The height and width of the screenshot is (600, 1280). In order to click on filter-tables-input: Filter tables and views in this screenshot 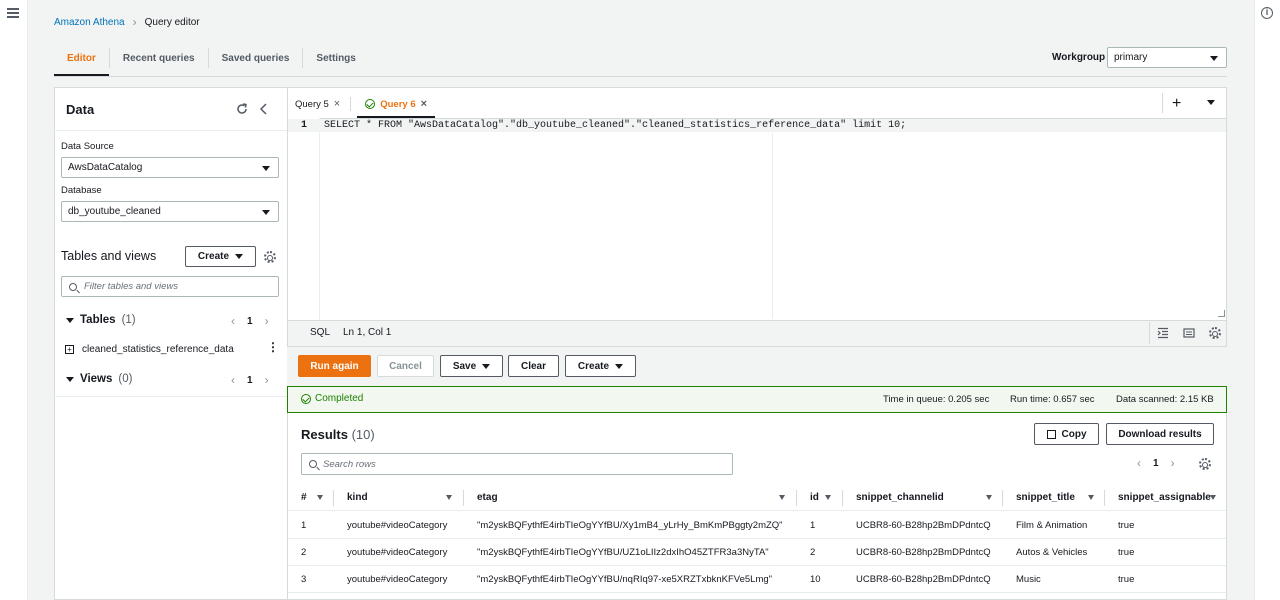, I will do `click(170, 286)`.